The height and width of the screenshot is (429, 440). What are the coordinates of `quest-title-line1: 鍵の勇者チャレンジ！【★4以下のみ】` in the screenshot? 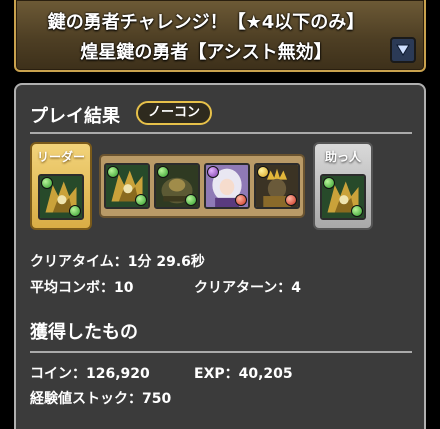 It's located at (206, 22).